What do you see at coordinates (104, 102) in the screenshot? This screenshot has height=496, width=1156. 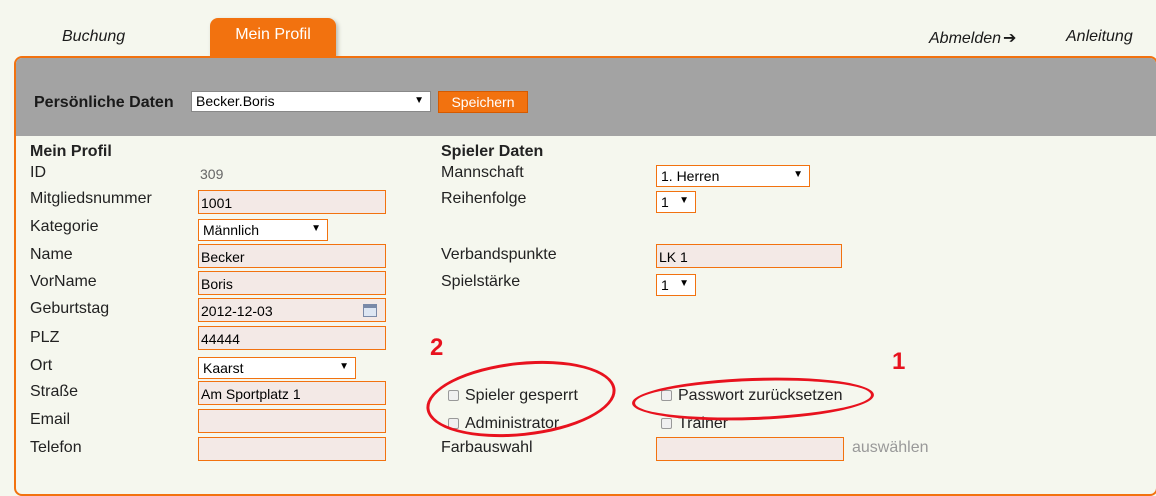 I see `personal-data-title: Persönliche Daten` at bounding box center [104, 102].